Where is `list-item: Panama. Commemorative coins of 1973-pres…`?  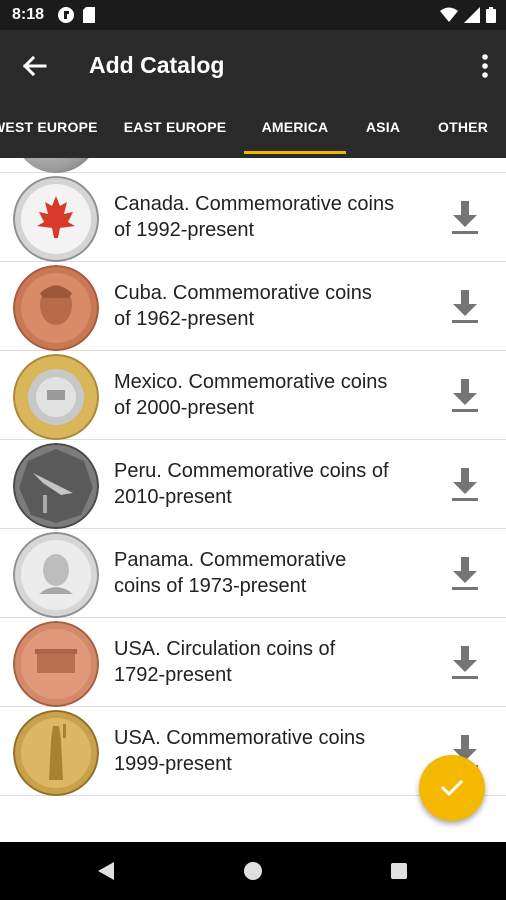 list-item: Panama. Commemorative coins of 1973-pres… is located at coordinates (253, 573).